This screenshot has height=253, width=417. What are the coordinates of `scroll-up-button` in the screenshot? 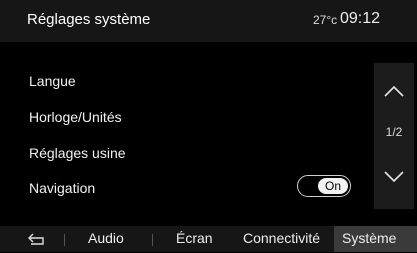 It's located at (394, 91).